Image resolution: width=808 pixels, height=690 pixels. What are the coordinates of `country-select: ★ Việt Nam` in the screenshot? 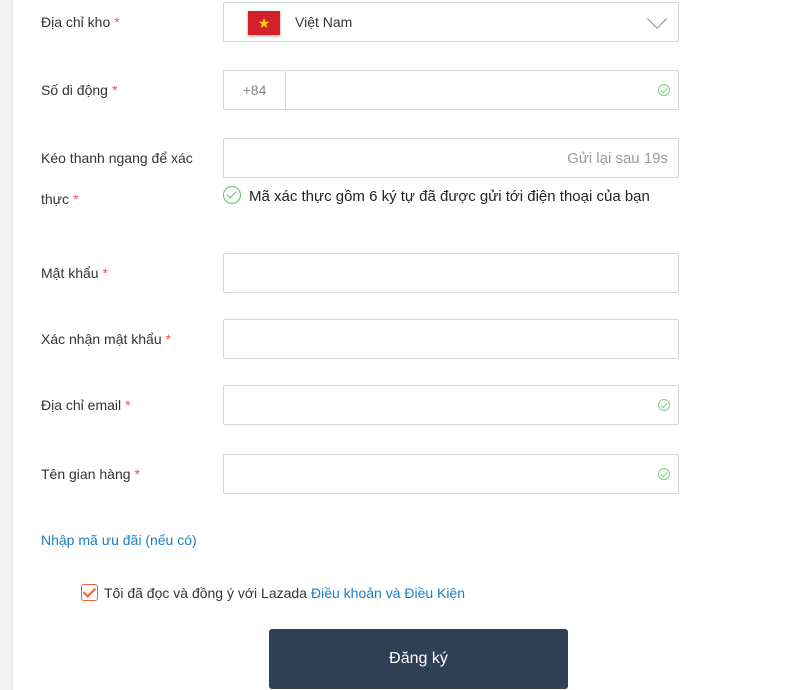 It's located at (451, 22).